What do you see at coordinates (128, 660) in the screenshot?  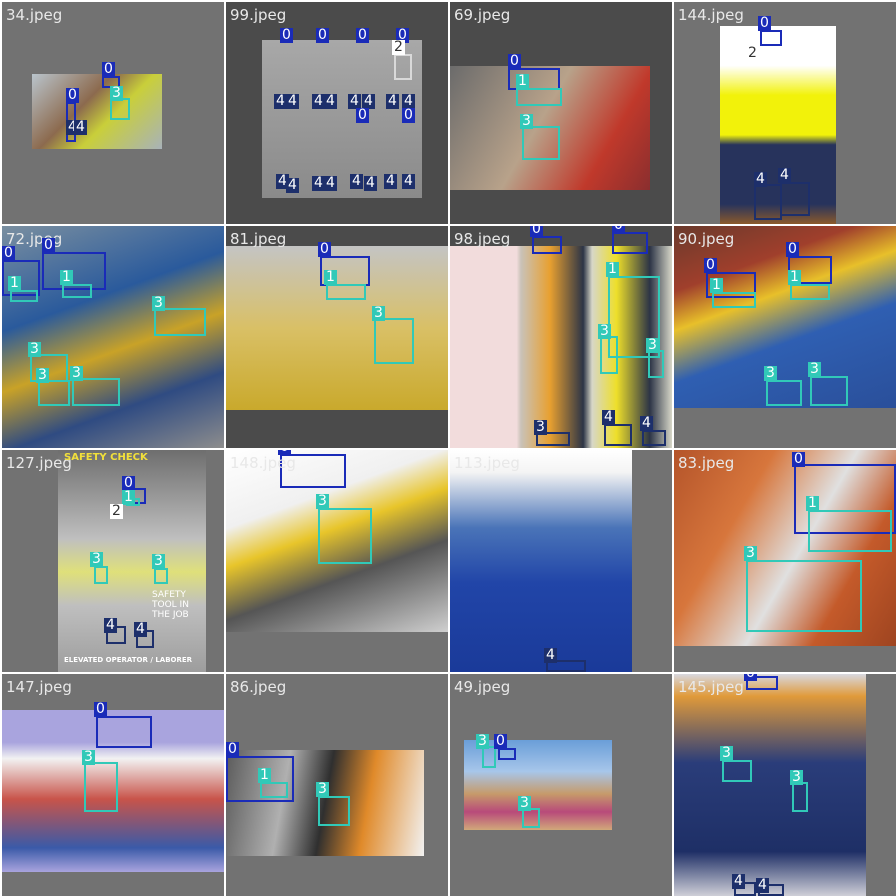 I see `poster-footer: ELEVATED OPERATOR / LABORER` at bounding box center [128, 660].